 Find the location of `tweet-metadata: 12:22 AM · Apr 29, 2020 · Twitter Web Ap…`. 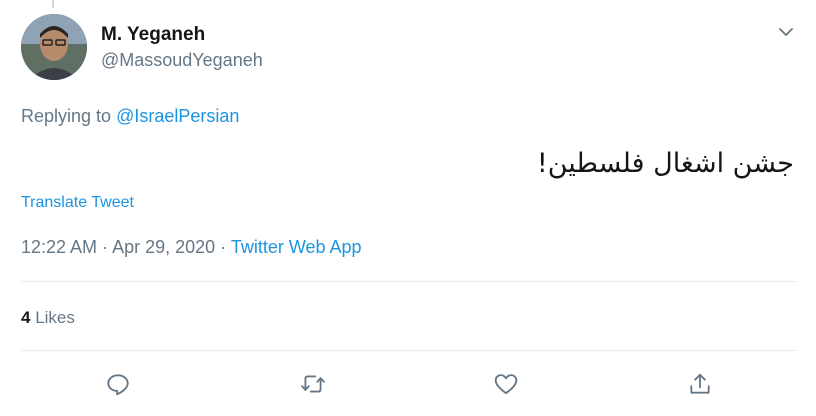

tweet-metadata: 12:22 AM · Apr 29, 2020 · Twitter Web Ap… is located at coordinates (191, 247).